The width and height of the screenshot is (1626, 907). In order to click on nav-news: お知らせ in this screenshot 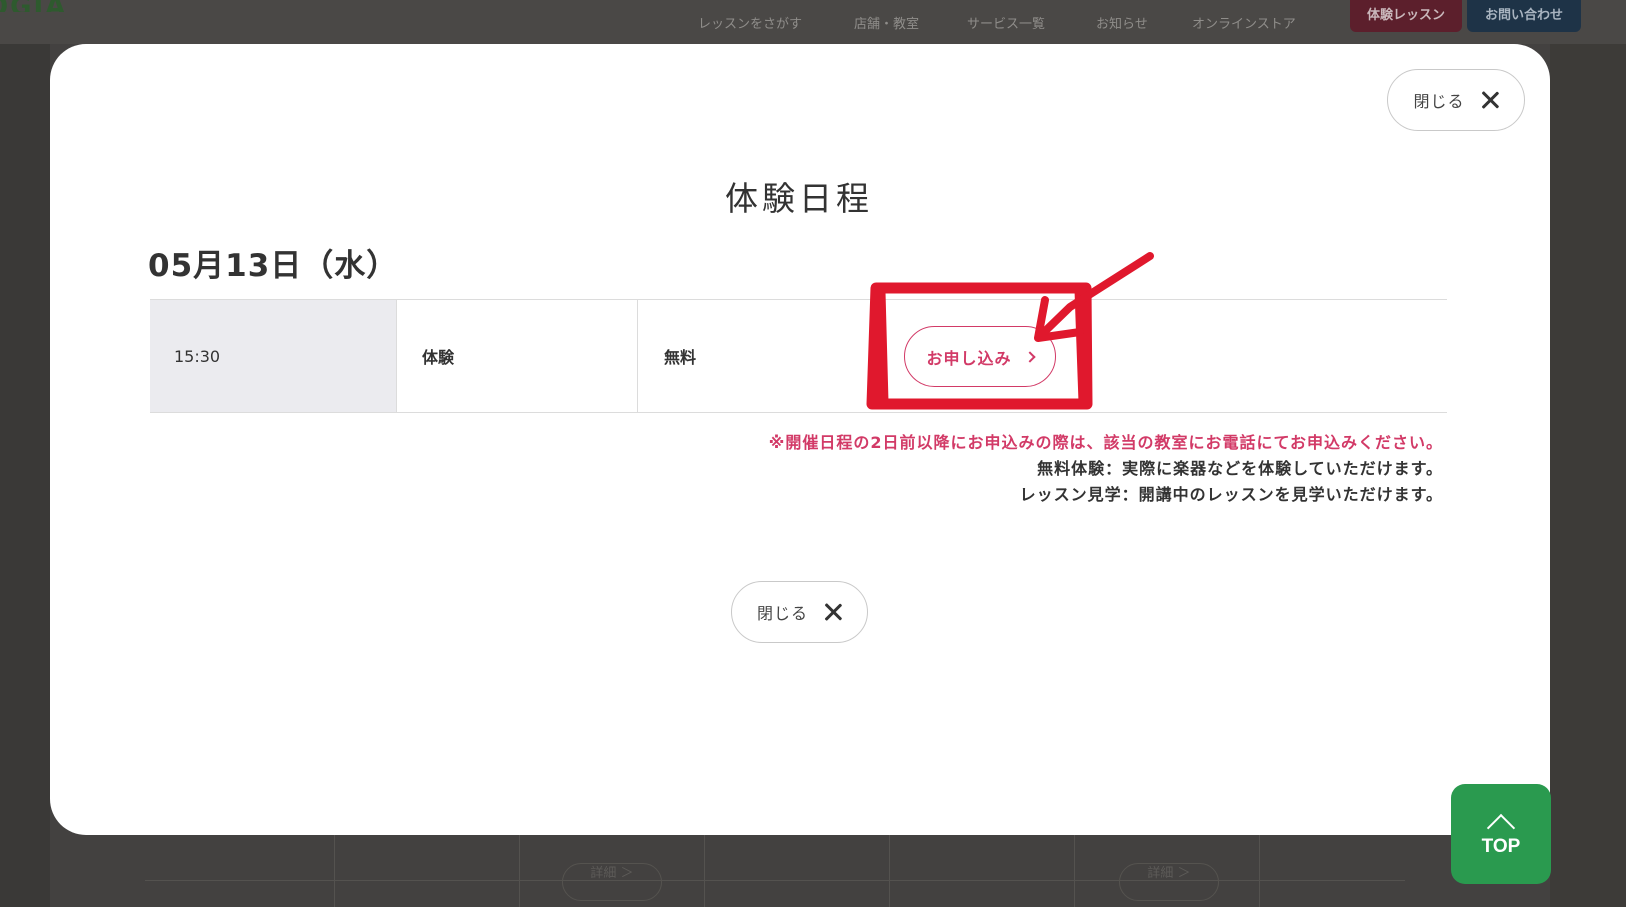, I will do `click(1122, 24)`.